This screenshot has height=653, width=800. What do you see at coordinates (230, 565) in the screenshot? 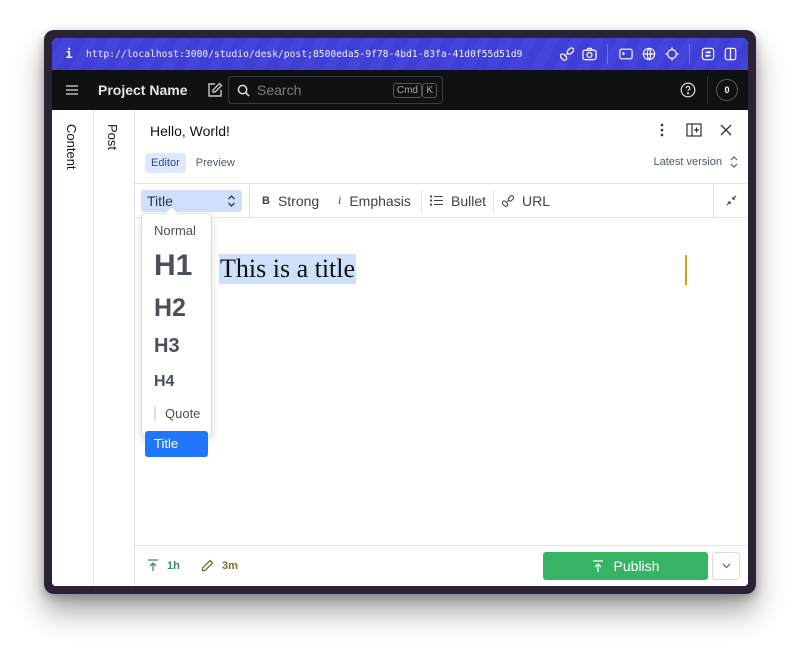
I see `edited-ago: 3m` at bounding box center [230, 565].